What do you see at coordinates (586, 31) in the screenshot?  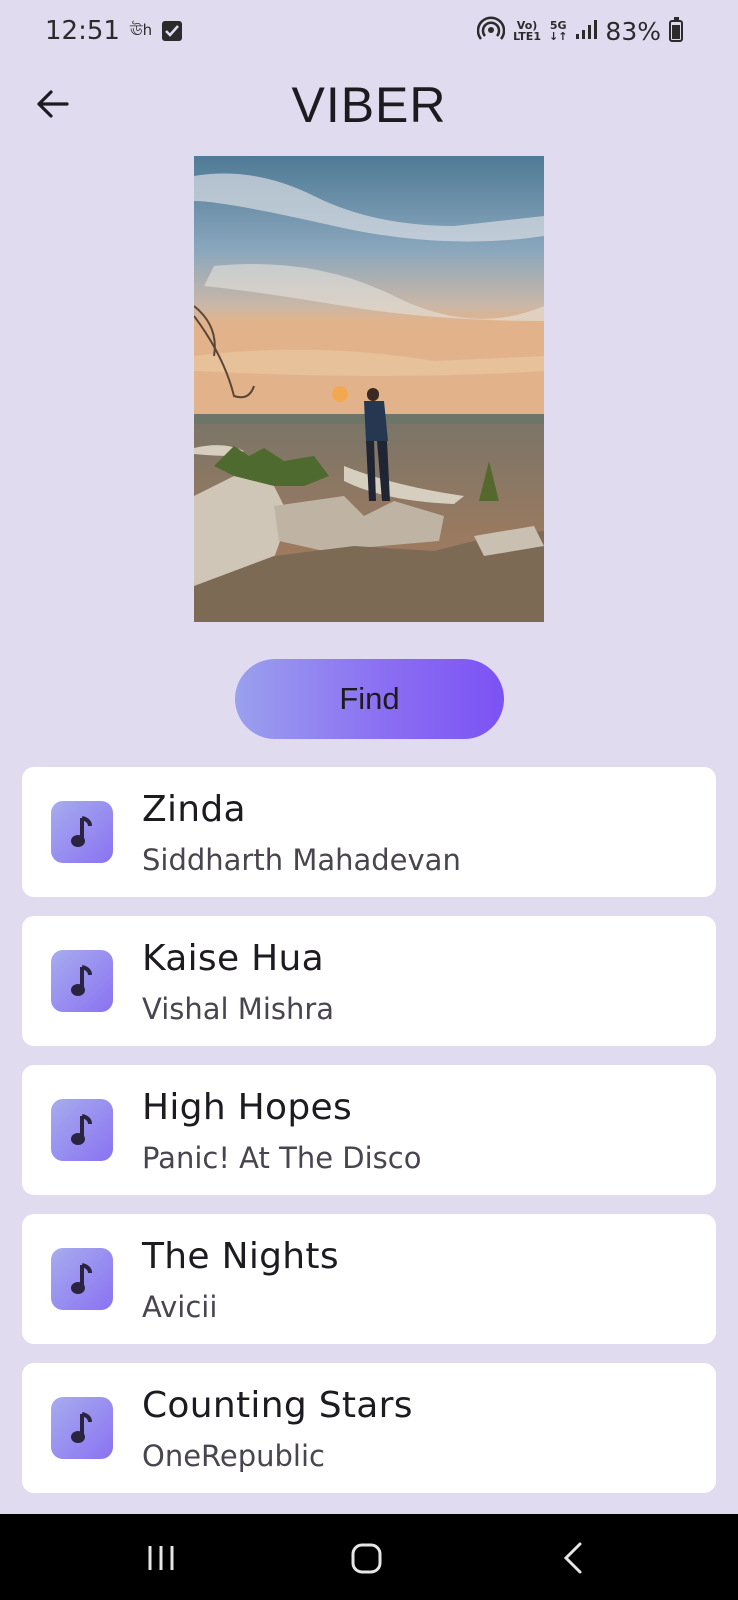 I see `signal-icon` at bounding box center [586, 31].